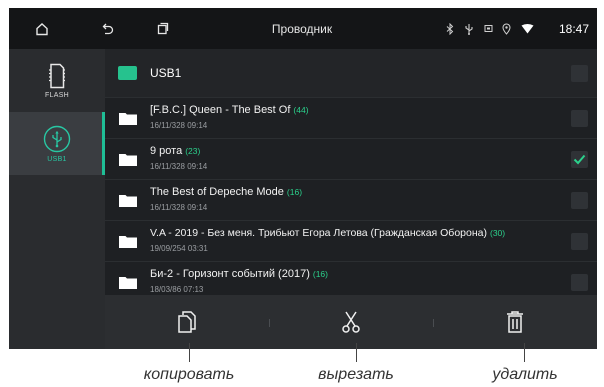  I want to click on select-all-checkbox, so click(579, 73).